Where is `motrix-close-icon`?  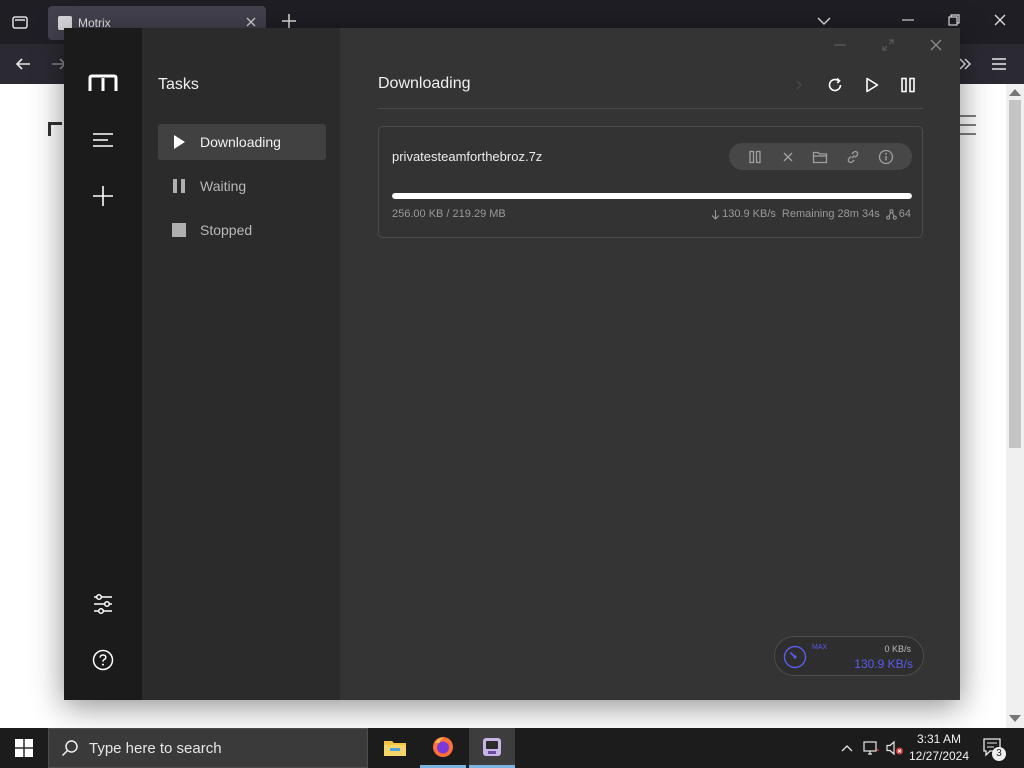 motrix-close-icon is located at coordinates (936, 45).